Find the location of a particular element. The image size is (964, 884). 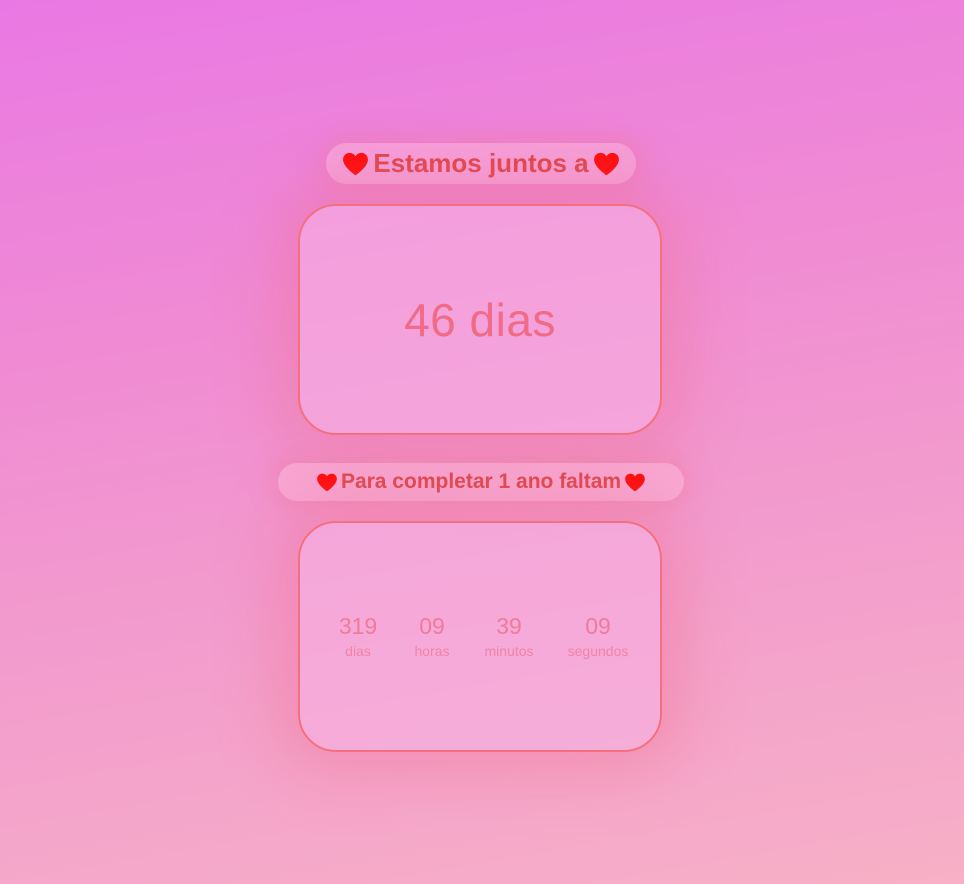

countdown-unit-days: 319 dias is located at coordinates (358, 636).